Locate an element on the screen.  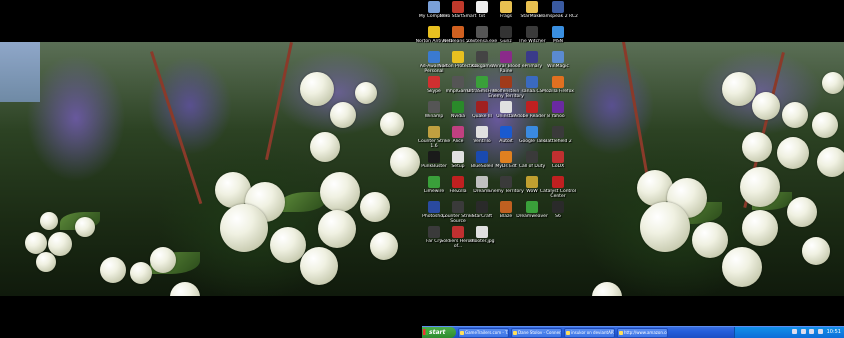
adobe-icon is located at coordinates (532, 107).